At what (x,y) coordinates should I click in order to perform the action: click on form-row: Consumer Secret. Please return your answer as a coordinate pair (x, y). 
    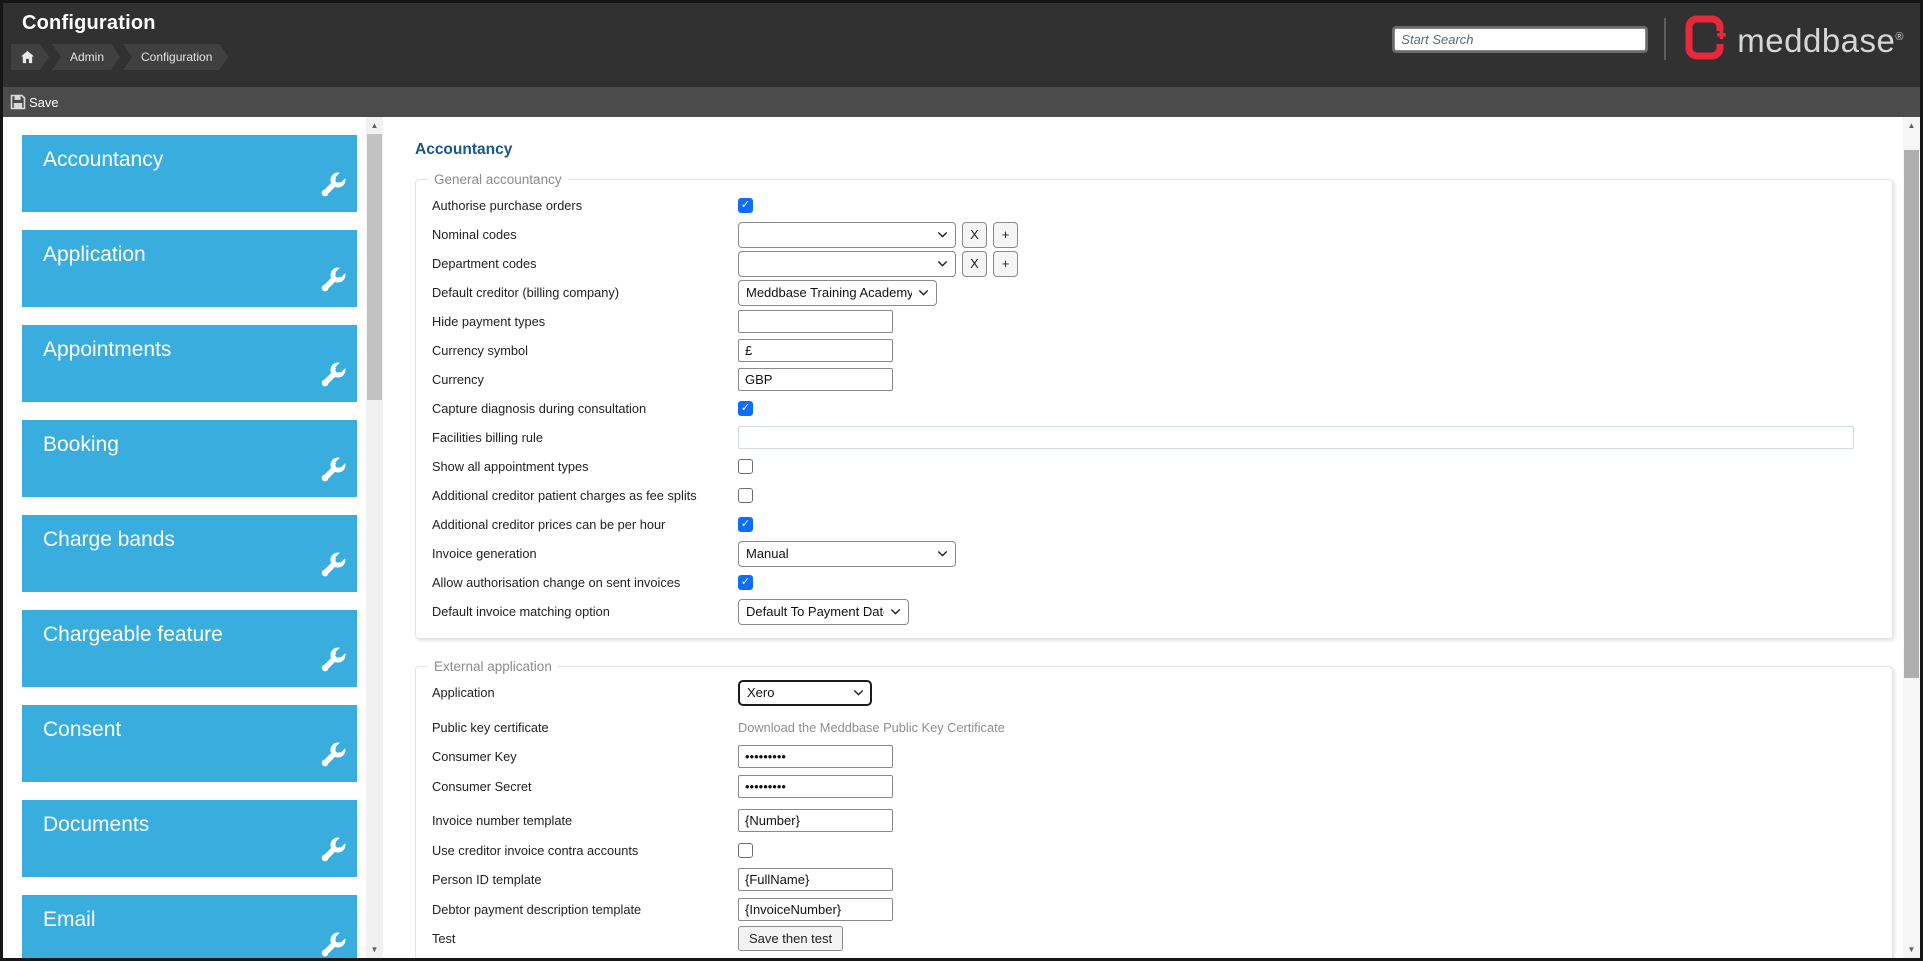
    Looking at the image, I should click on (1155, 787).